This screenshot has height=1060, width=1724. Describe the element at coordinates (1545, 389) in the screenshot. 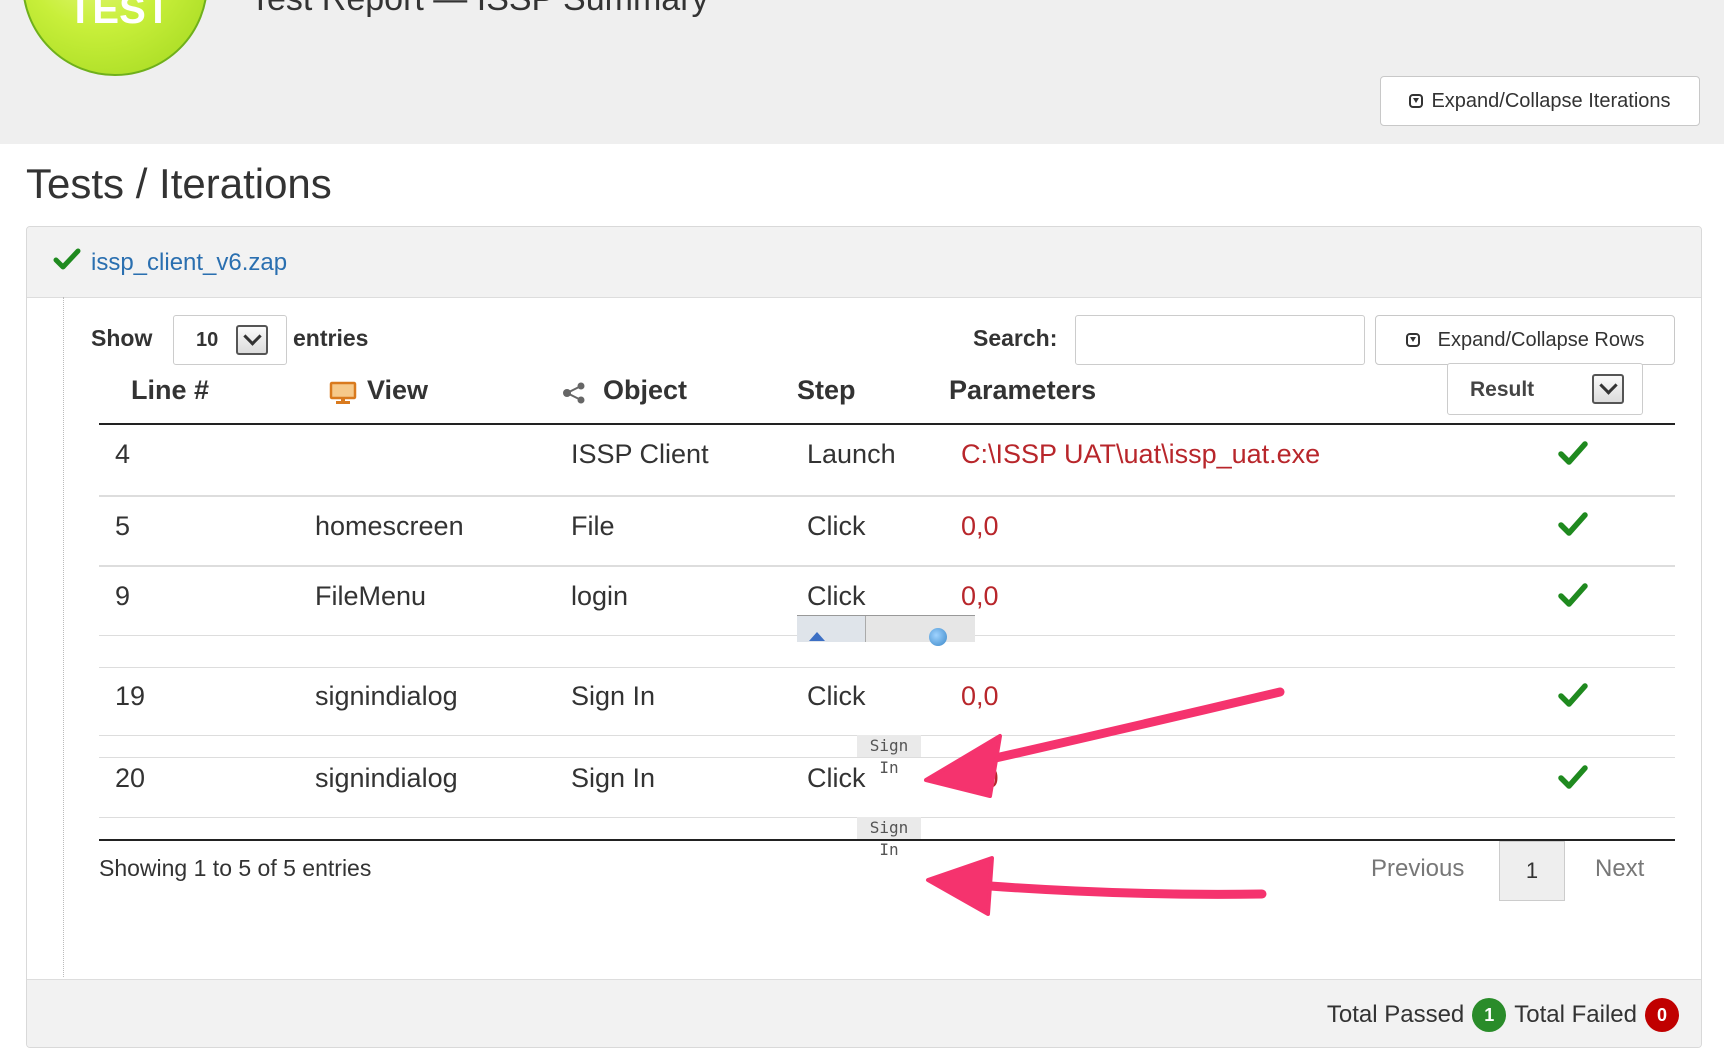

I see `result-filter-select: Result` at that location.